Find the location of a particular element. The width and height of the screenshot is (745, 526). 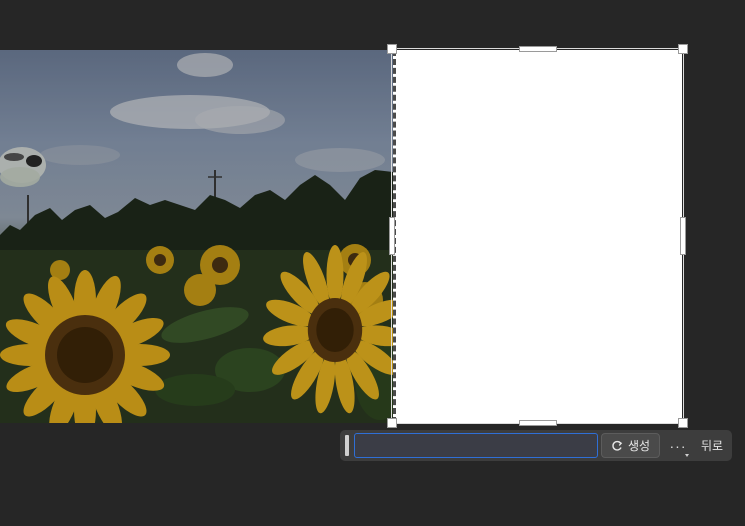

drag-handle-icon is located at coordinates (347, 445).